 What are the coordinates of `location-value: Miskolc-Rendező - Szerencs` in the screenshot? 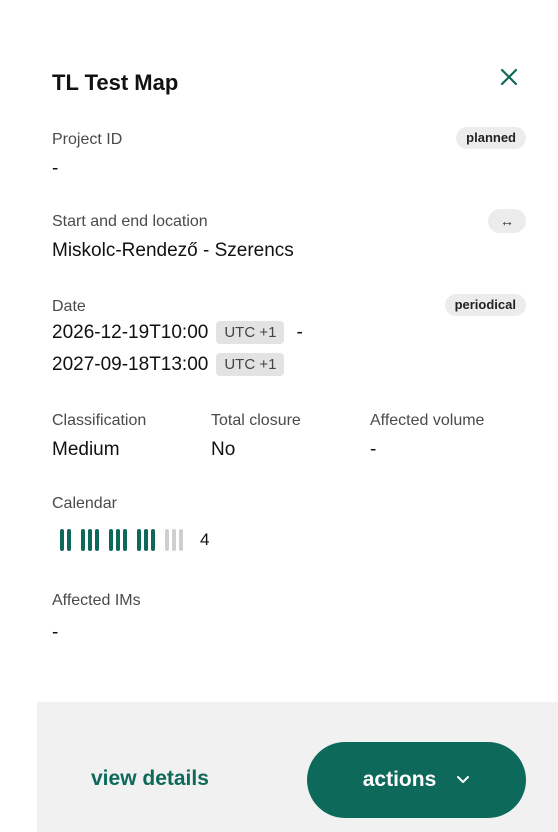 It's located at (173, 250).